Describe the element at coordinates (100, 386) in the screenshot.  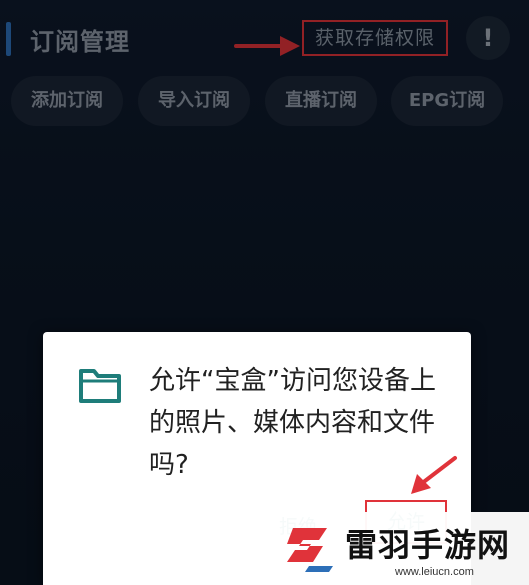
I see `folder-icon` at that location.